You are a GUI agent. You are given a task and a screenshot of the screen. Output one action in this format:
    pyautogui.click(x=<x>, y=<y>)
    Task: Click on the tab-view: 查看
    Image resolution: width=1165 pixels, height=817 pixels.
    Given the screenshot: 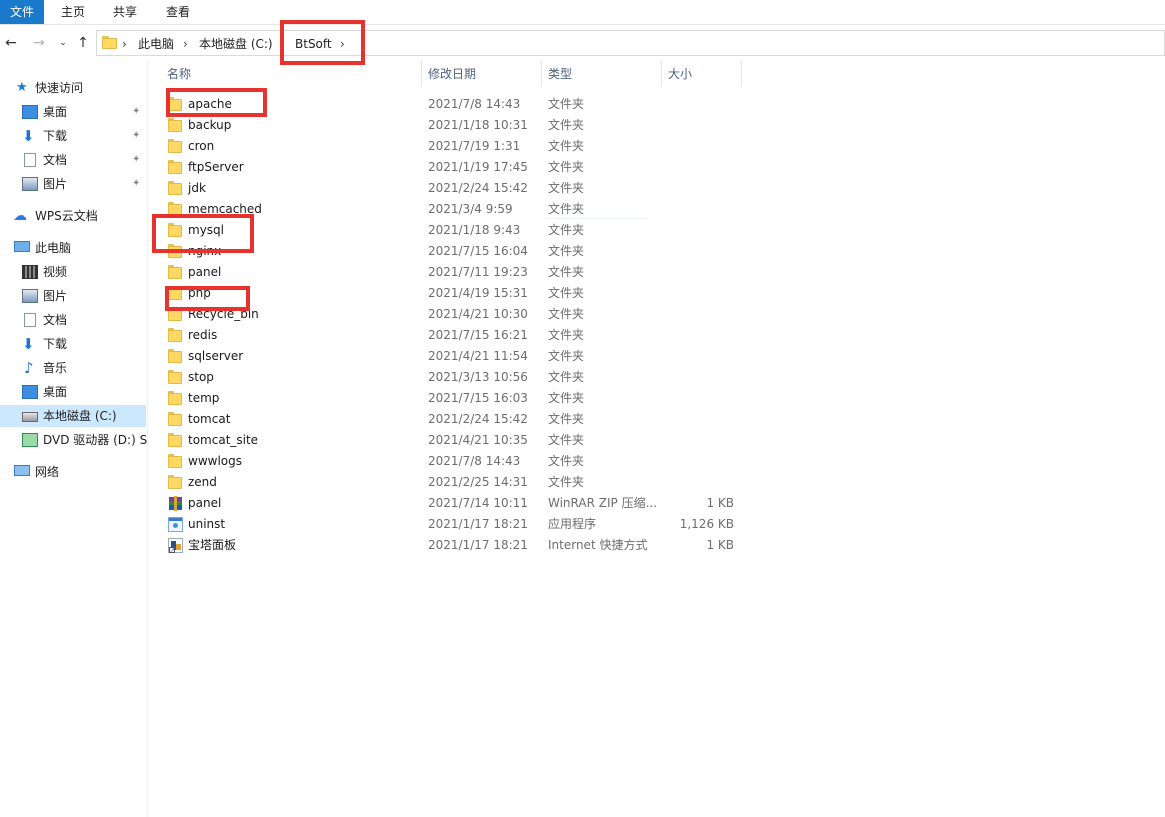 What is the action you would take?
    pyautogui.click(x=178, y=12)
    